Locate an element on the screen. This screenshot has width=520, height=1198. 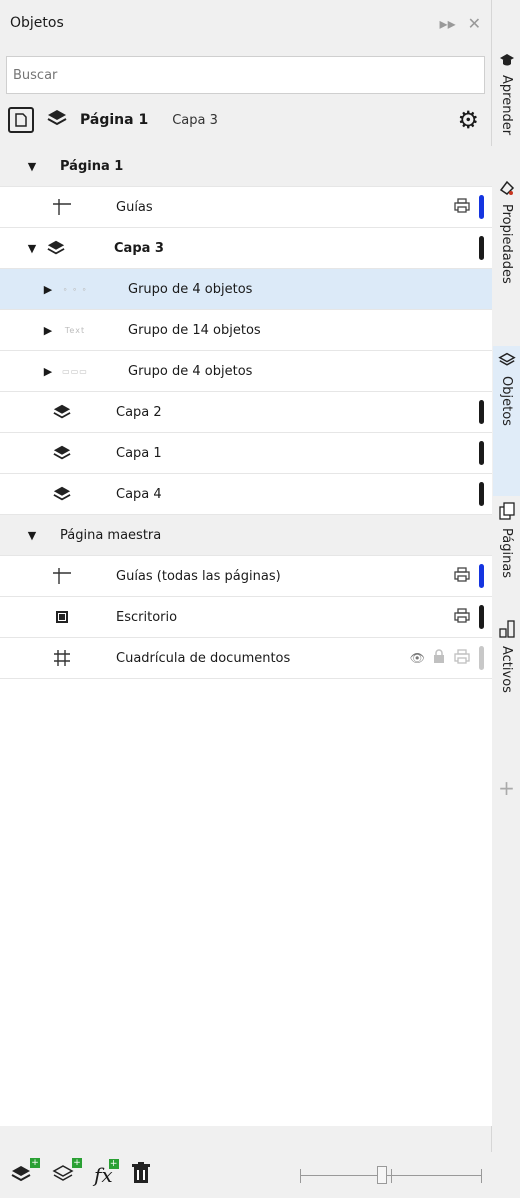
bottom-toolbar: + + fx + is located at coordinates (246, 1175).